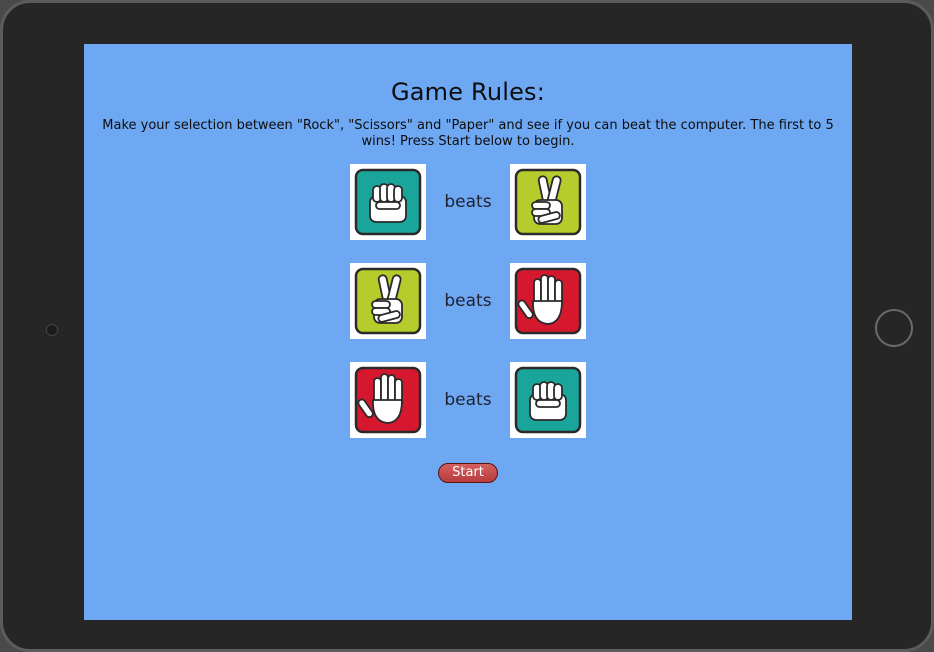 This screenshot has width=934, height=652. What do you see at coordinates (52, 330) in the screenshot?
I see `camera-icon` at bounding box center [52, 330].